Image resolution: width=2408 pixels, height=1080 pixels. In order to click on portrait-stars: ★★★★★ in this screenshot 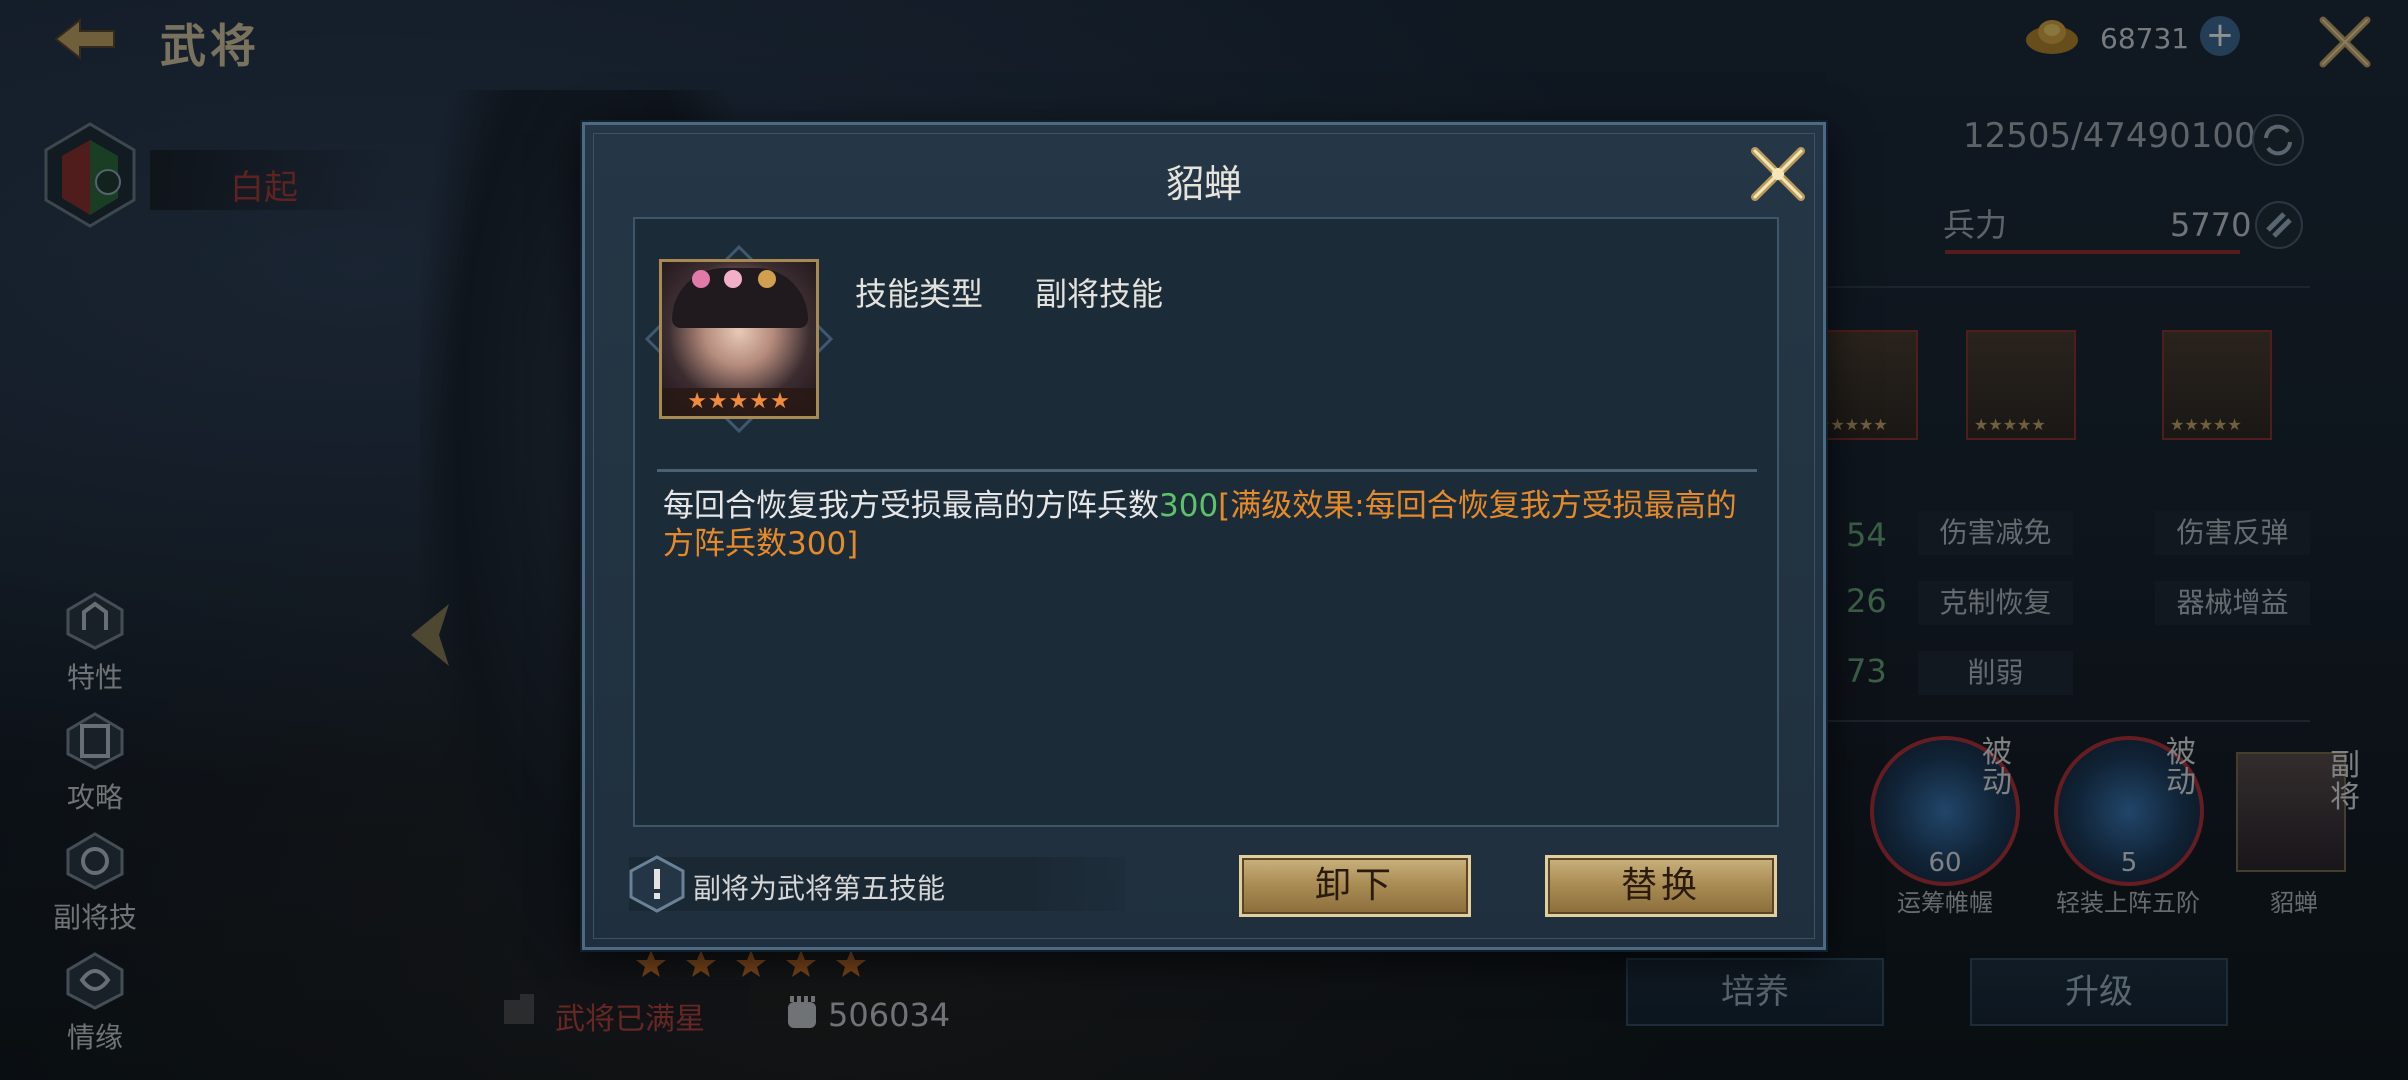, I will do `click(739, 402)`.